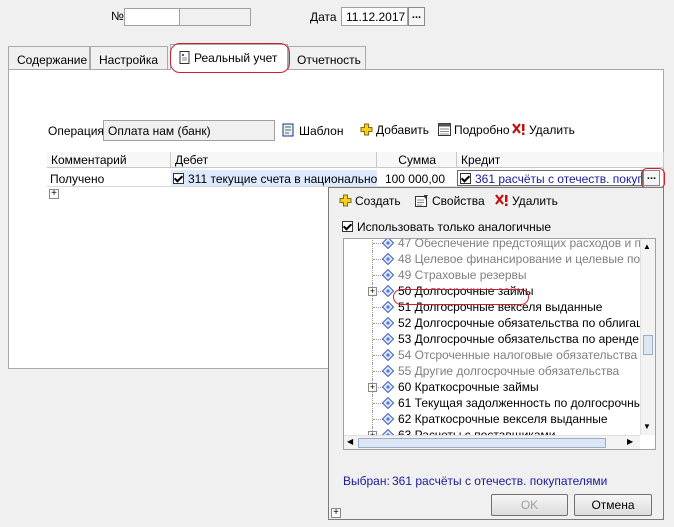  Describe the element at coordinates (460, 387) in the screenshot. I see `tree-item-content: 60 Краткосрочные займы` at that location.